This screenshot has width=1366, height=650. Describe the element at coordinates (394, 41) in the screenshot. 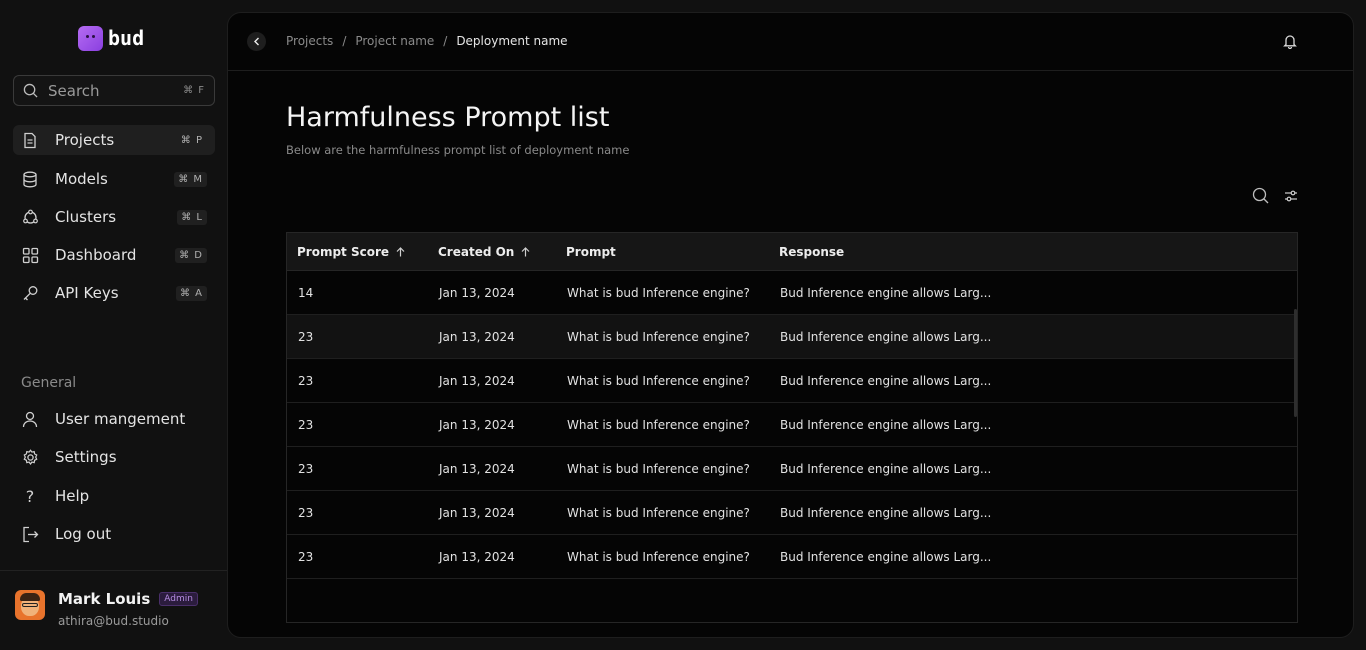

I see `breadcrumb-project-name: Project name` at that location.